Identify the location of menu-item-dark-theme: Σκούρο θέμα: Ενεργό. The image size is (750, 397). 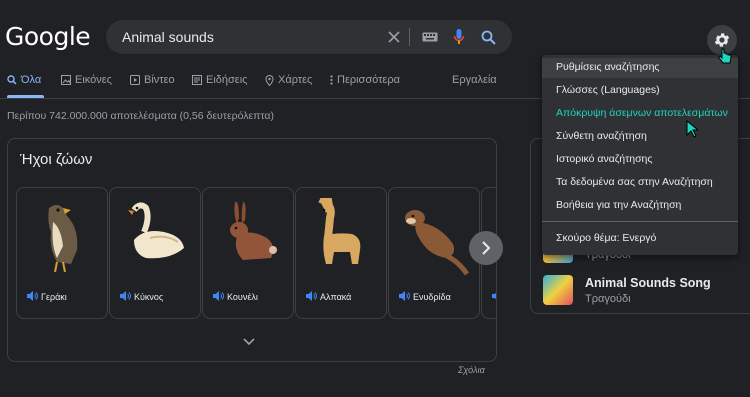
(606, 238).